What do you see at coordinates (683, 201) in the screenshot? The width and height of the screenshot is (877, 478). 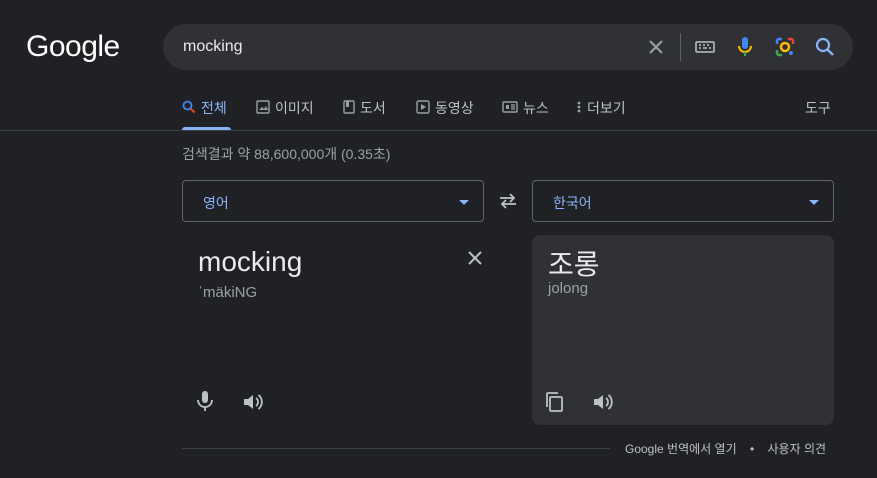 I see `target-language-select: 한국어` at bounding box center [683, 201].